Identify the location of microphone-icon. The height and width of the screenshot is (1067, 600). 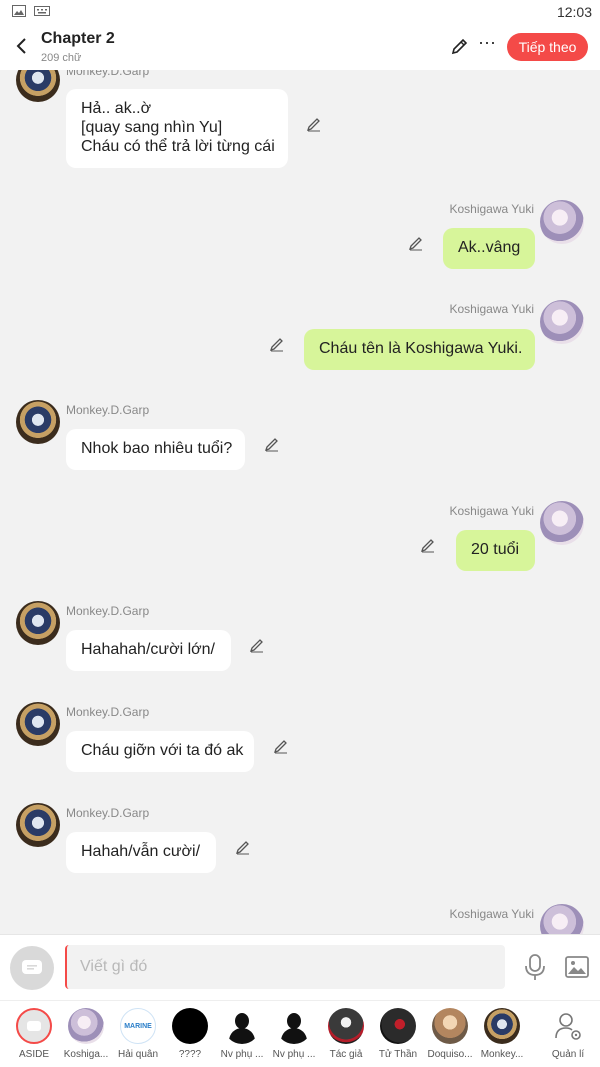
(535, 967).